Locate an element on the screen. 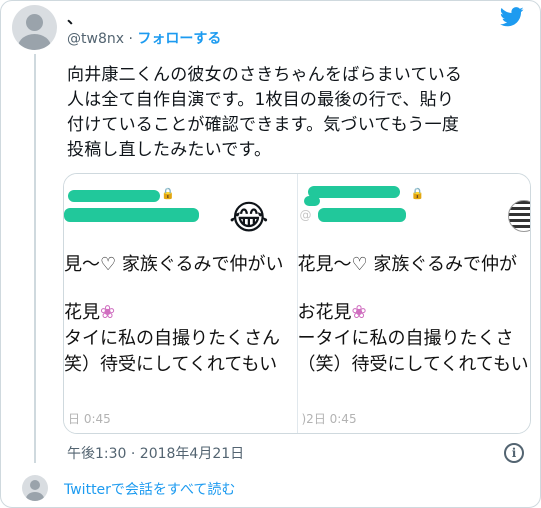  author-handle-row: @tw8nx · フォローする is located at coordinates (144, 38).